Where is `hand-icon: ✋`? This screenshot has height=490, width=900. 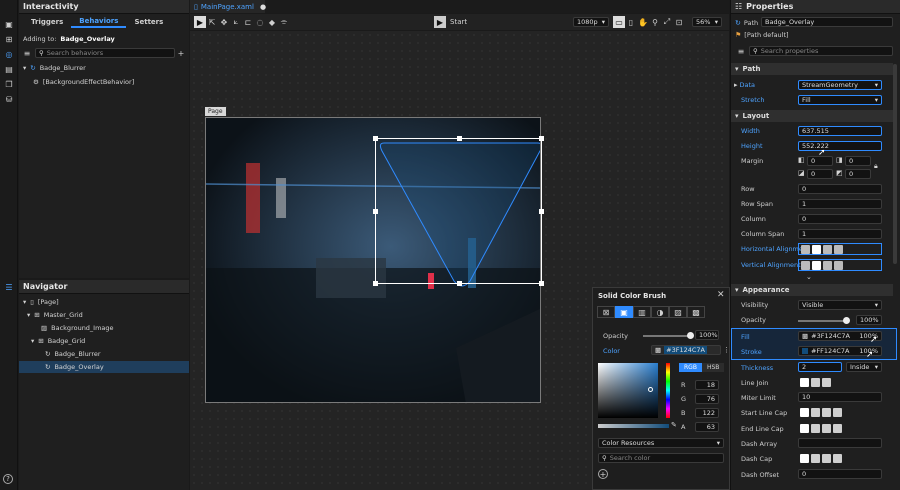 hand-icon: ✋ is located at coordinates (643, 22).